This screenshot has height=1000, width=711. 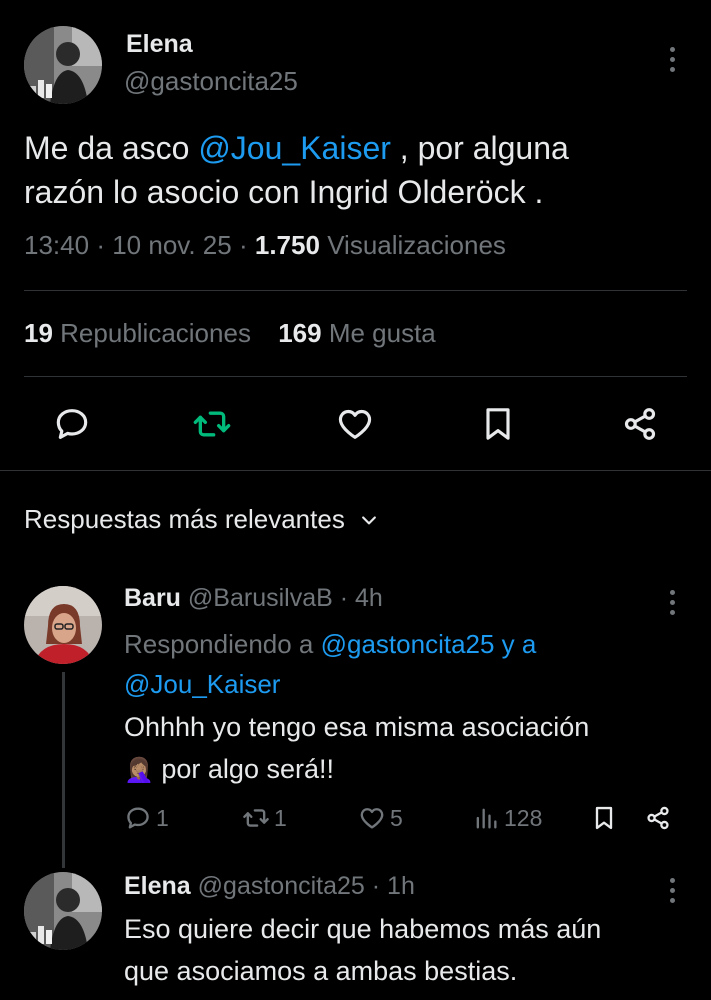 I want to click on views-count: 1.750, so click(x=287, y=245).